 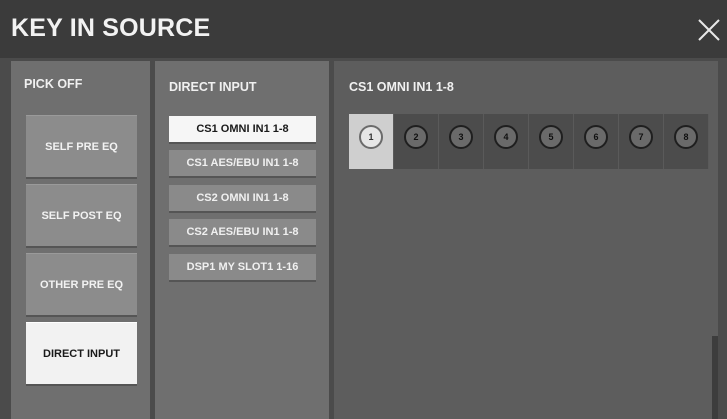 I want to click on dialog-title: KEY IN SOURCE, so click(x=111, y=28).